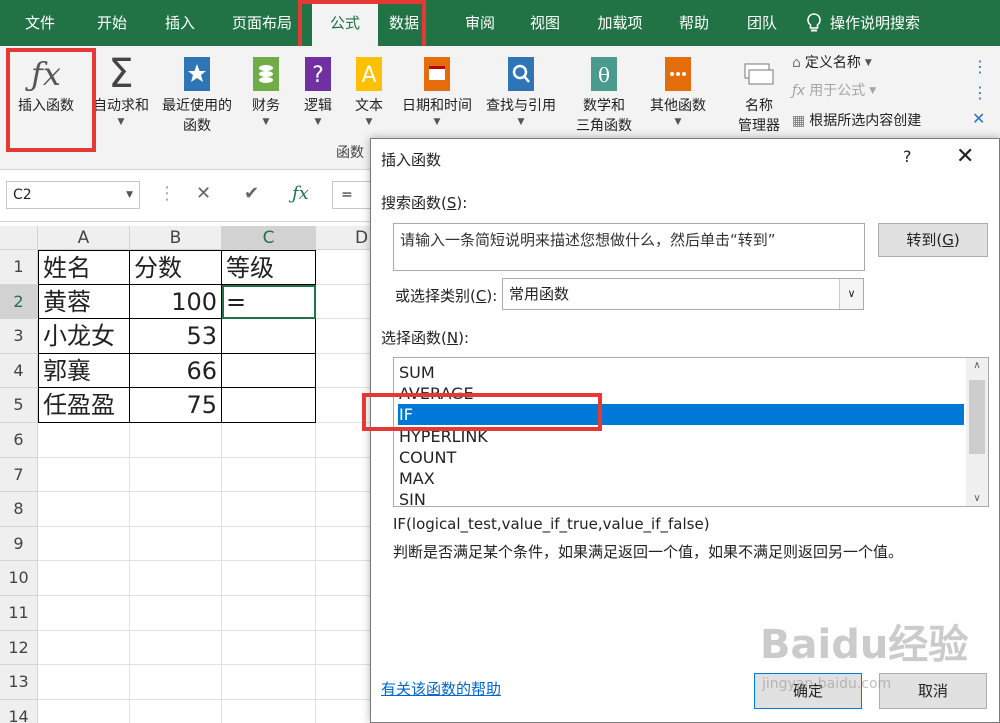  I want to click on text-functions-button: A 文本 ▼, so click(369, 91).